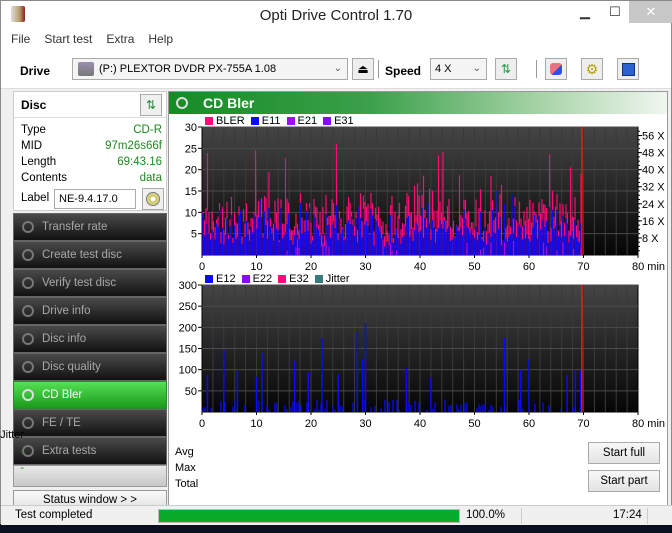 This screenshot has width=672, height=533. I want to click on x-tick-label: 40, so click(420, 267).